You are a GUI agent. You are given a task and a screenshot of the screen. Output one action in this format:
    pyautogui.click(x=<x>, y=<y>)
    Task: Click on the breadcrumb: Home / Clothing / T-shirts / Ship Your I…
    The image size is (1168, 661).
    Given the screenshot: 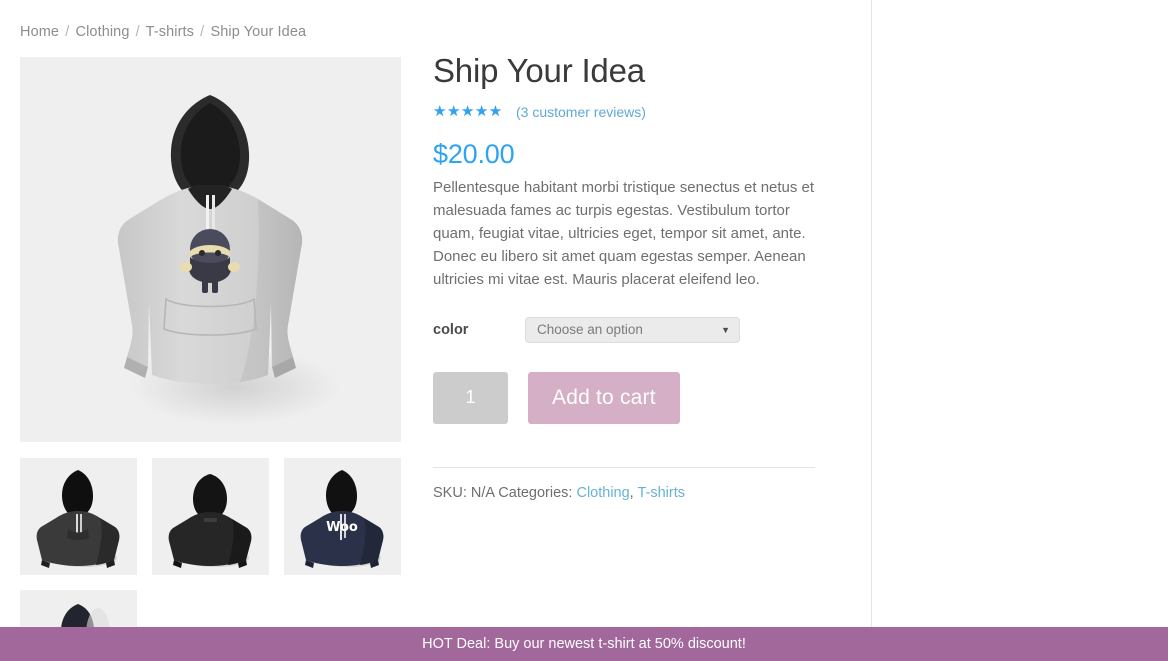 What is the action you would take?
    pyautogui.click(x=163, y=32)
    